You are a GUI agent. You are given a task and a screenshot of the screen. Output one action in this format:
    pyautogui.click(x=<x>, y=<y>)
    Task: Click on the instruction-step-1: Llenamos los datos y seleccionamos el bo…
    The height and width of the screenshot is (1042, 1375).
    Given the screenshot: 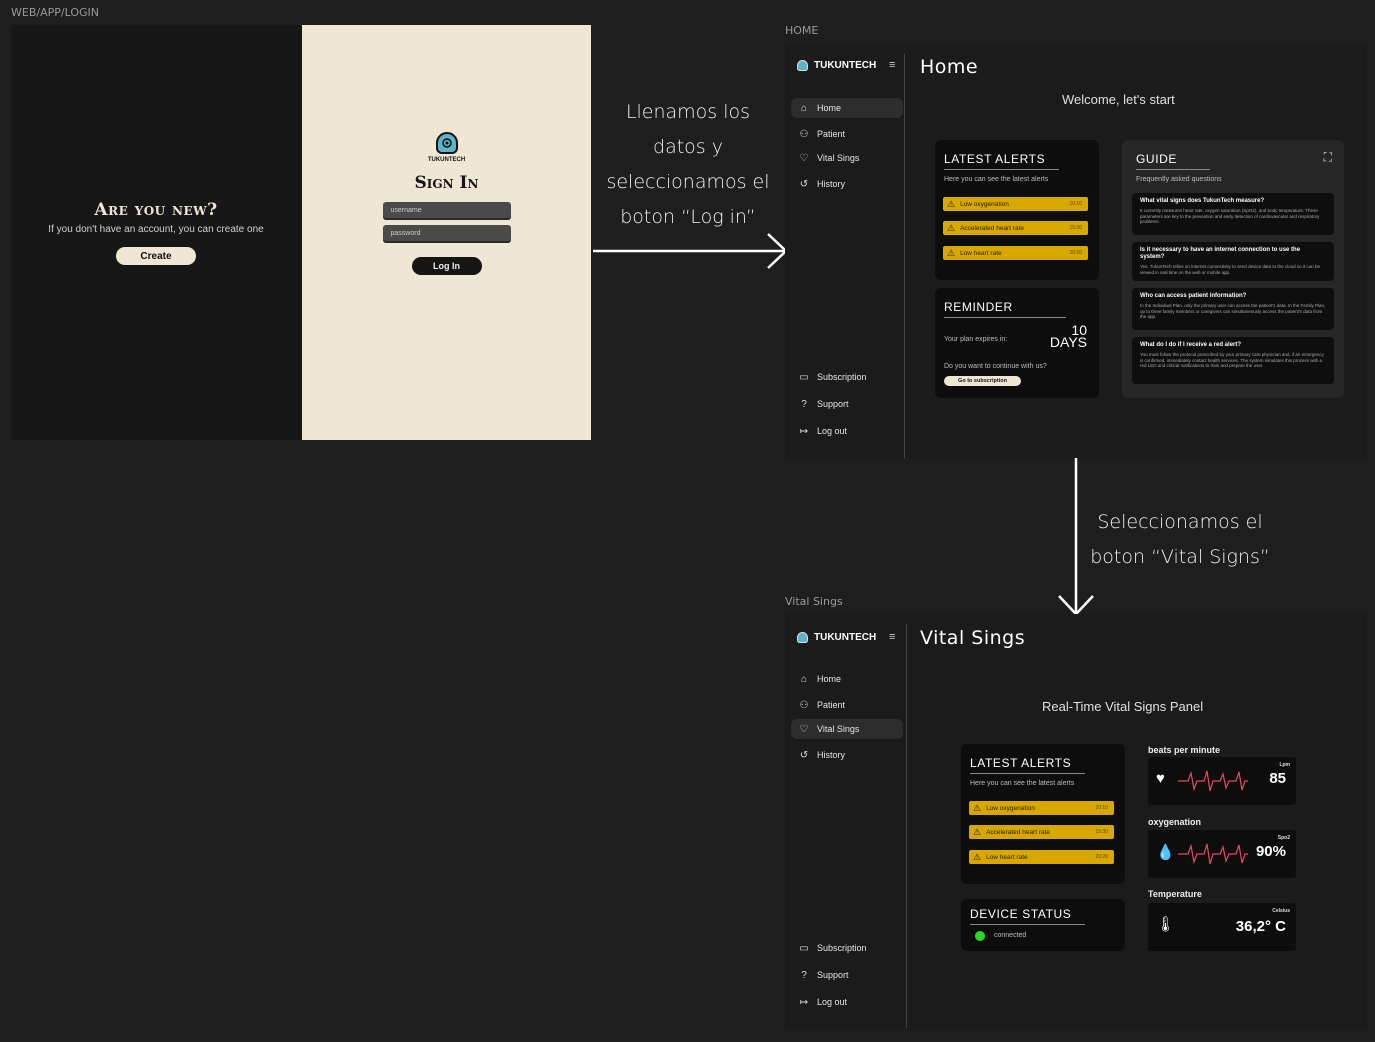 What is the action you would take?
    pyautogui.click(x=688, y=165)
    